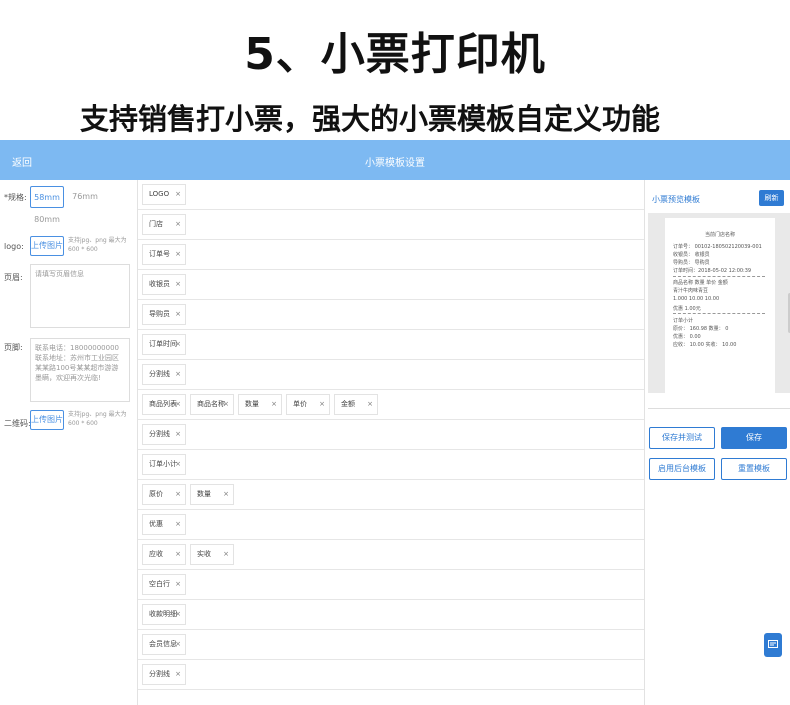 The width and height of the screenshot is (790, 705). Describe the element at coordinates (391, 405) in the screenshot. I see `field-row: 商品列表 × 商品名称 × 数量 × 单价 × 金额 ×` at that location.